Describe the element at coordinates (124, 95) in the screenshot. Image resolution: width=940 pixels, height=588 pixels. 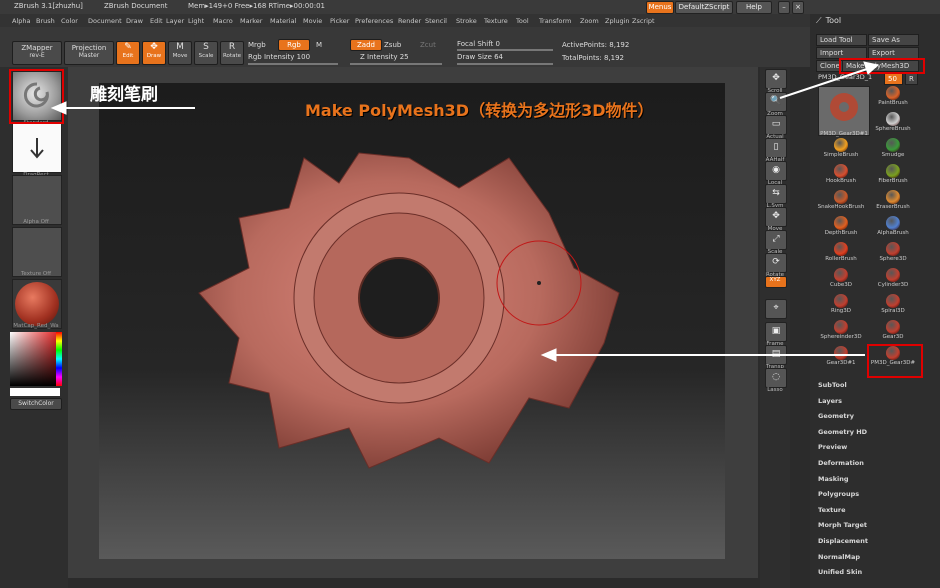
I see `sculpt-brush-annotation: 雕刻笔刷` at that location.